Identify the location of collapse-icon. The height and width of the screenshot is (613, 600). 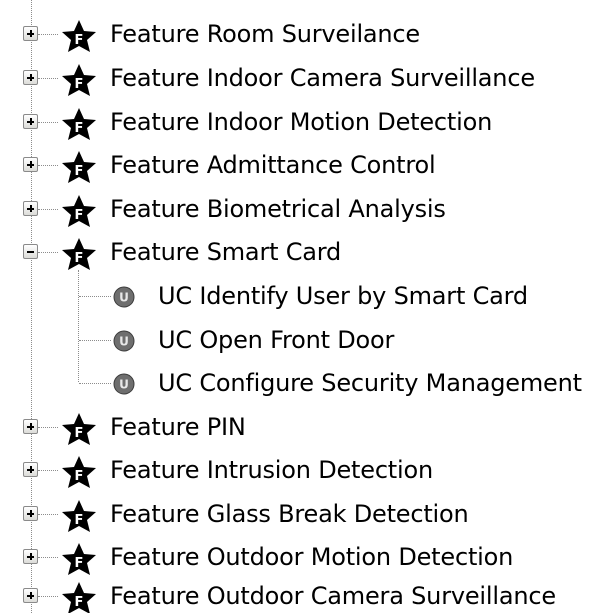
(30, 251).